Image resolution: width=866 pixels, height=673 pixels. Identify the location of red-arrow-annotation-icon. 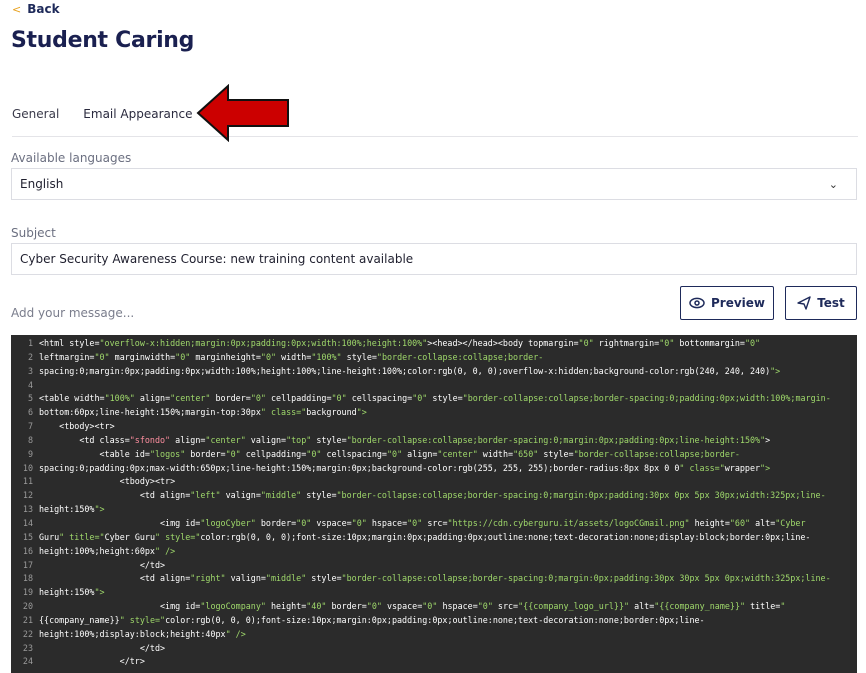
(242, 113).